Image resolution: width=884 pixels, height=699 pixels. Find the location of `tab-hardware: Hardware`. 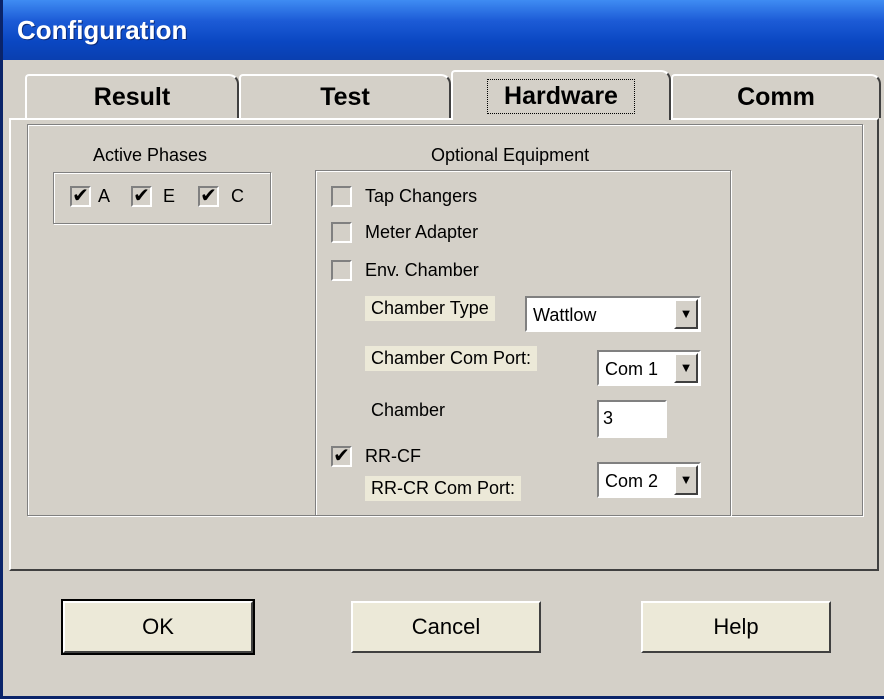

tab-hardware: Hardware is located at coordinates (561, 95).